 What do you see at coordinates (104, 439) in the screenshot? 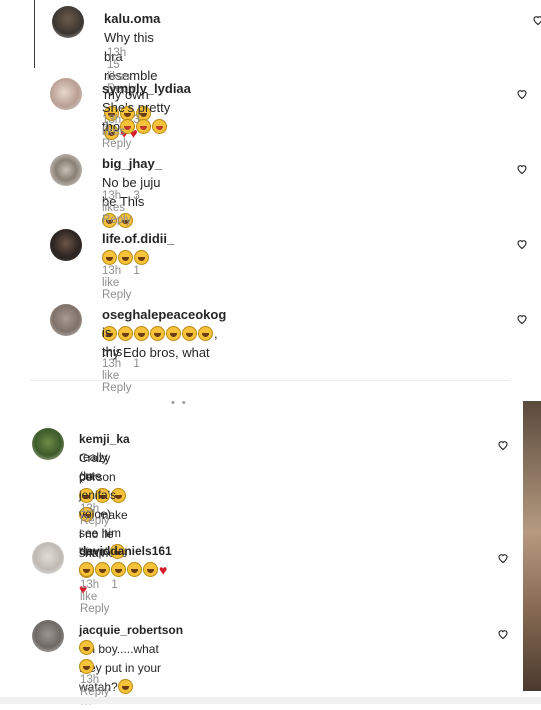
I see `comment-username: kemji_ka` at bounding box center [104, 439].